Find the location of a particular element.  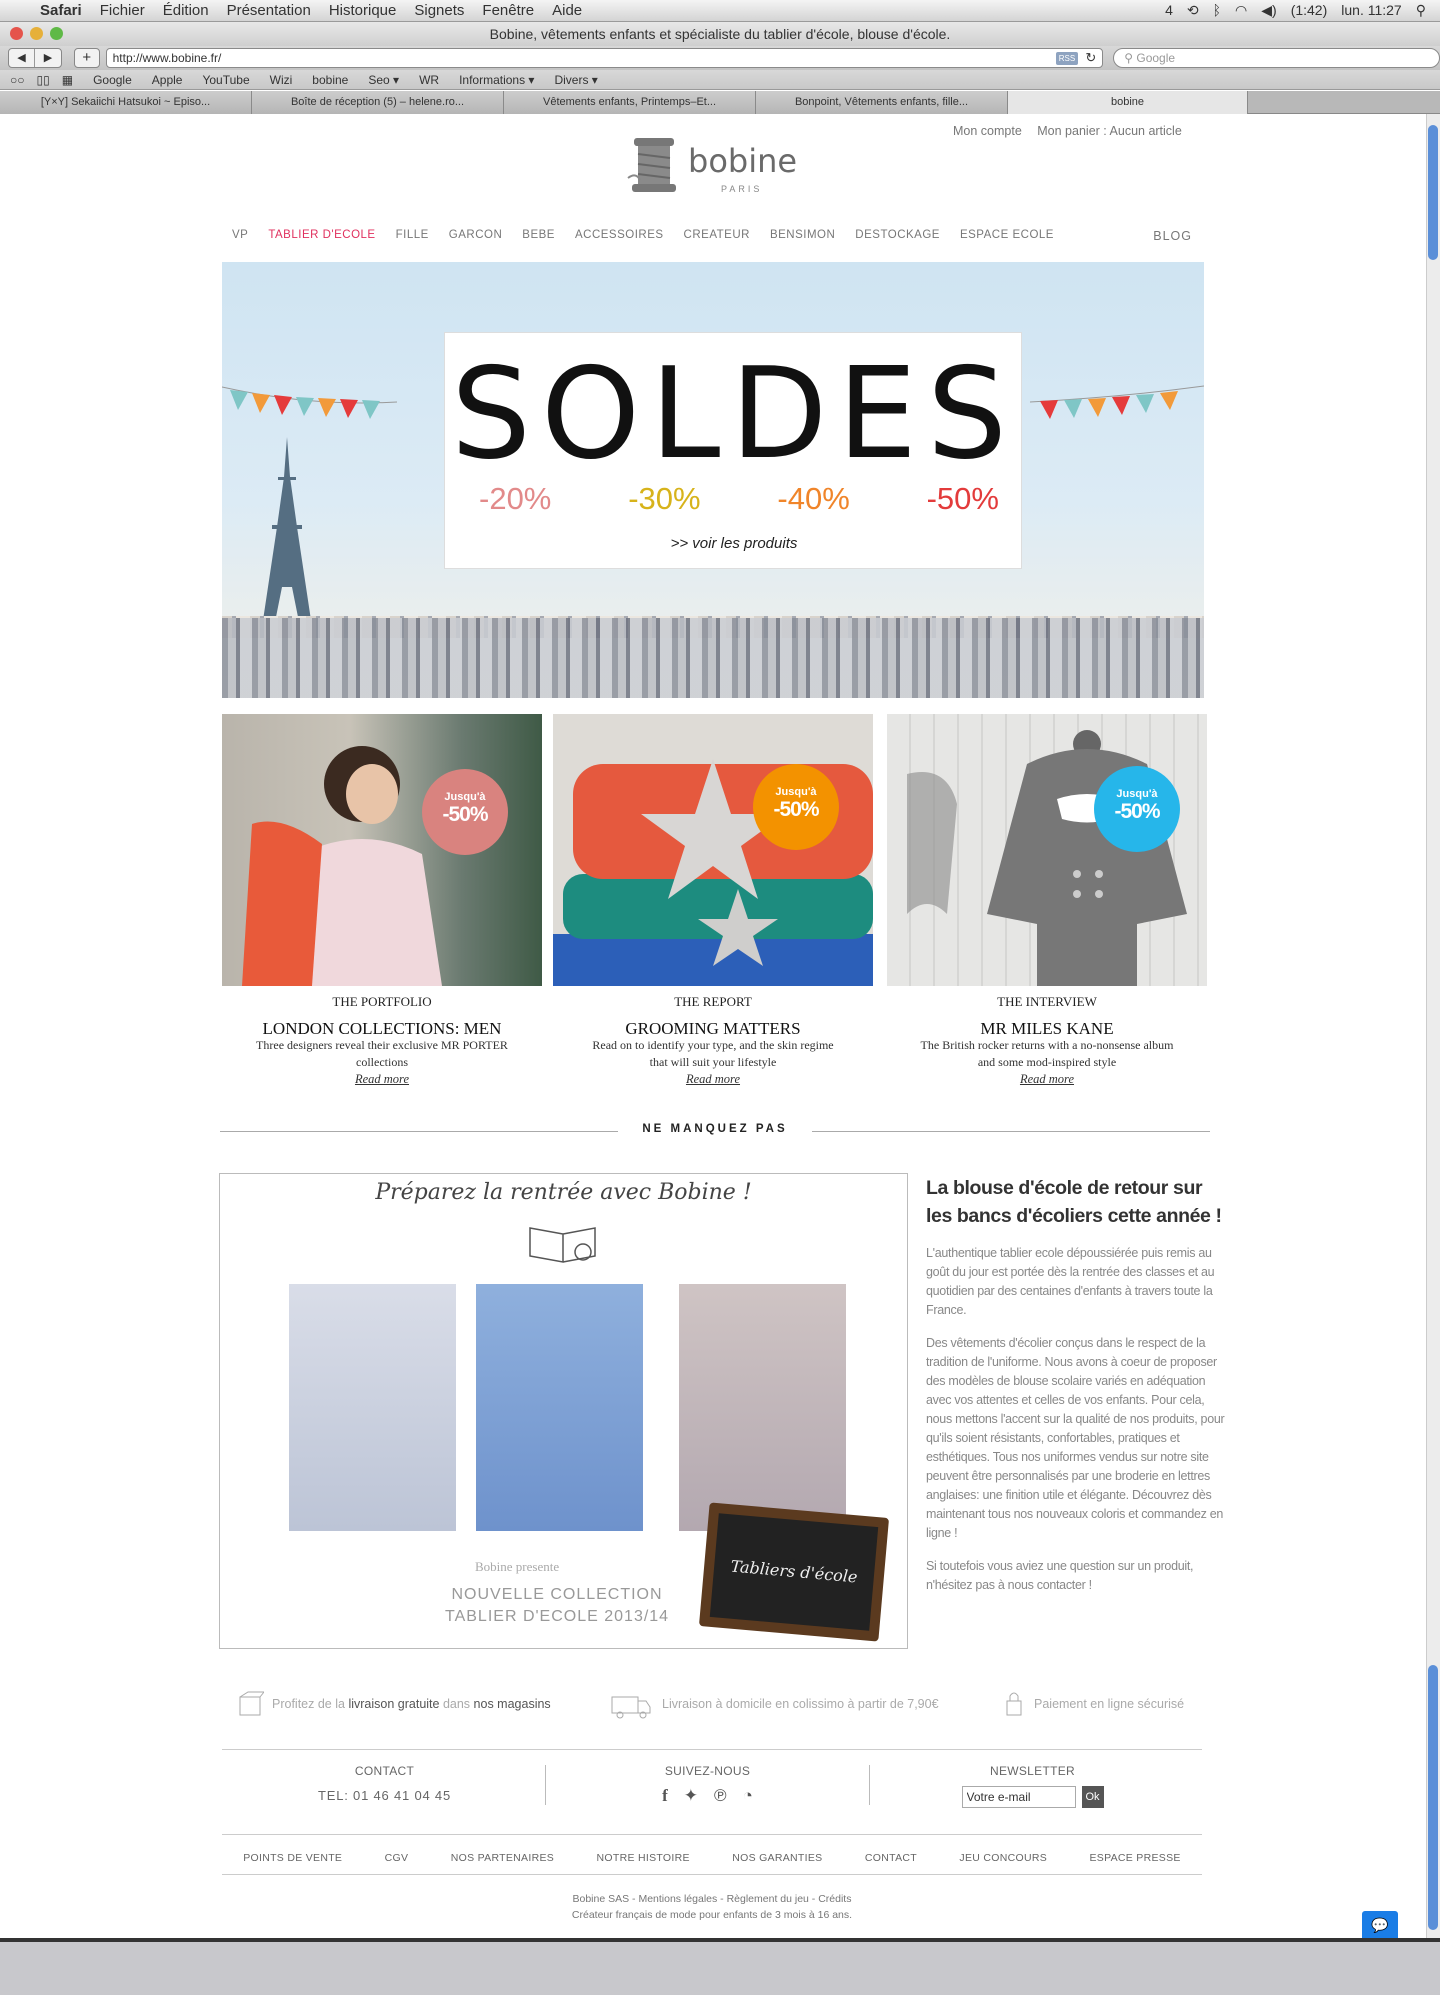

service1-d: nos magasins is located at coordinates (512, 1704).